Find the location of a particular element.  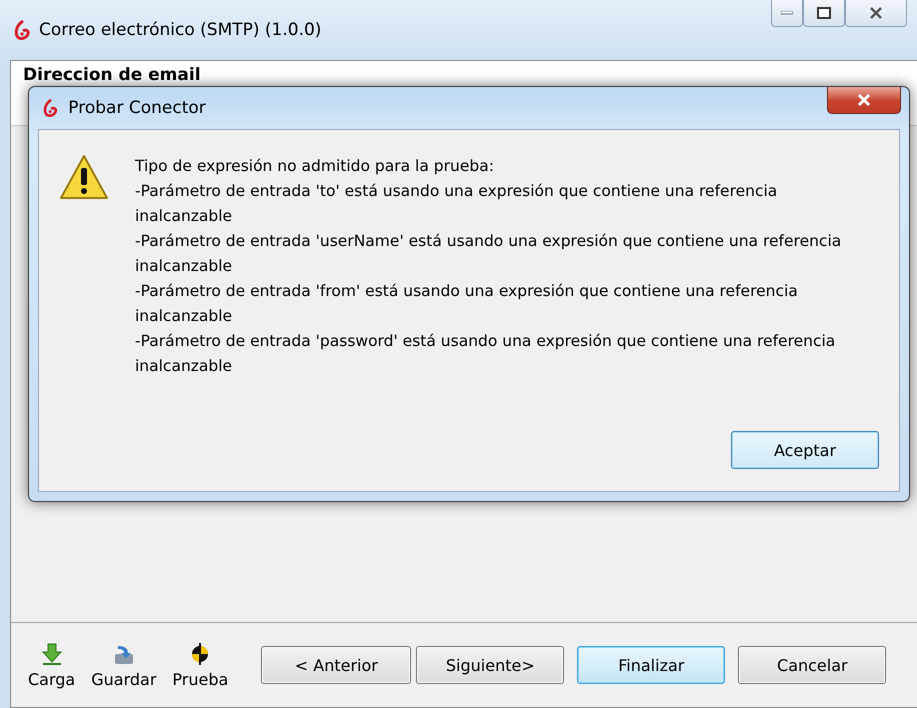

toolbar-button: Guardar is located at coordinates (124, 665).